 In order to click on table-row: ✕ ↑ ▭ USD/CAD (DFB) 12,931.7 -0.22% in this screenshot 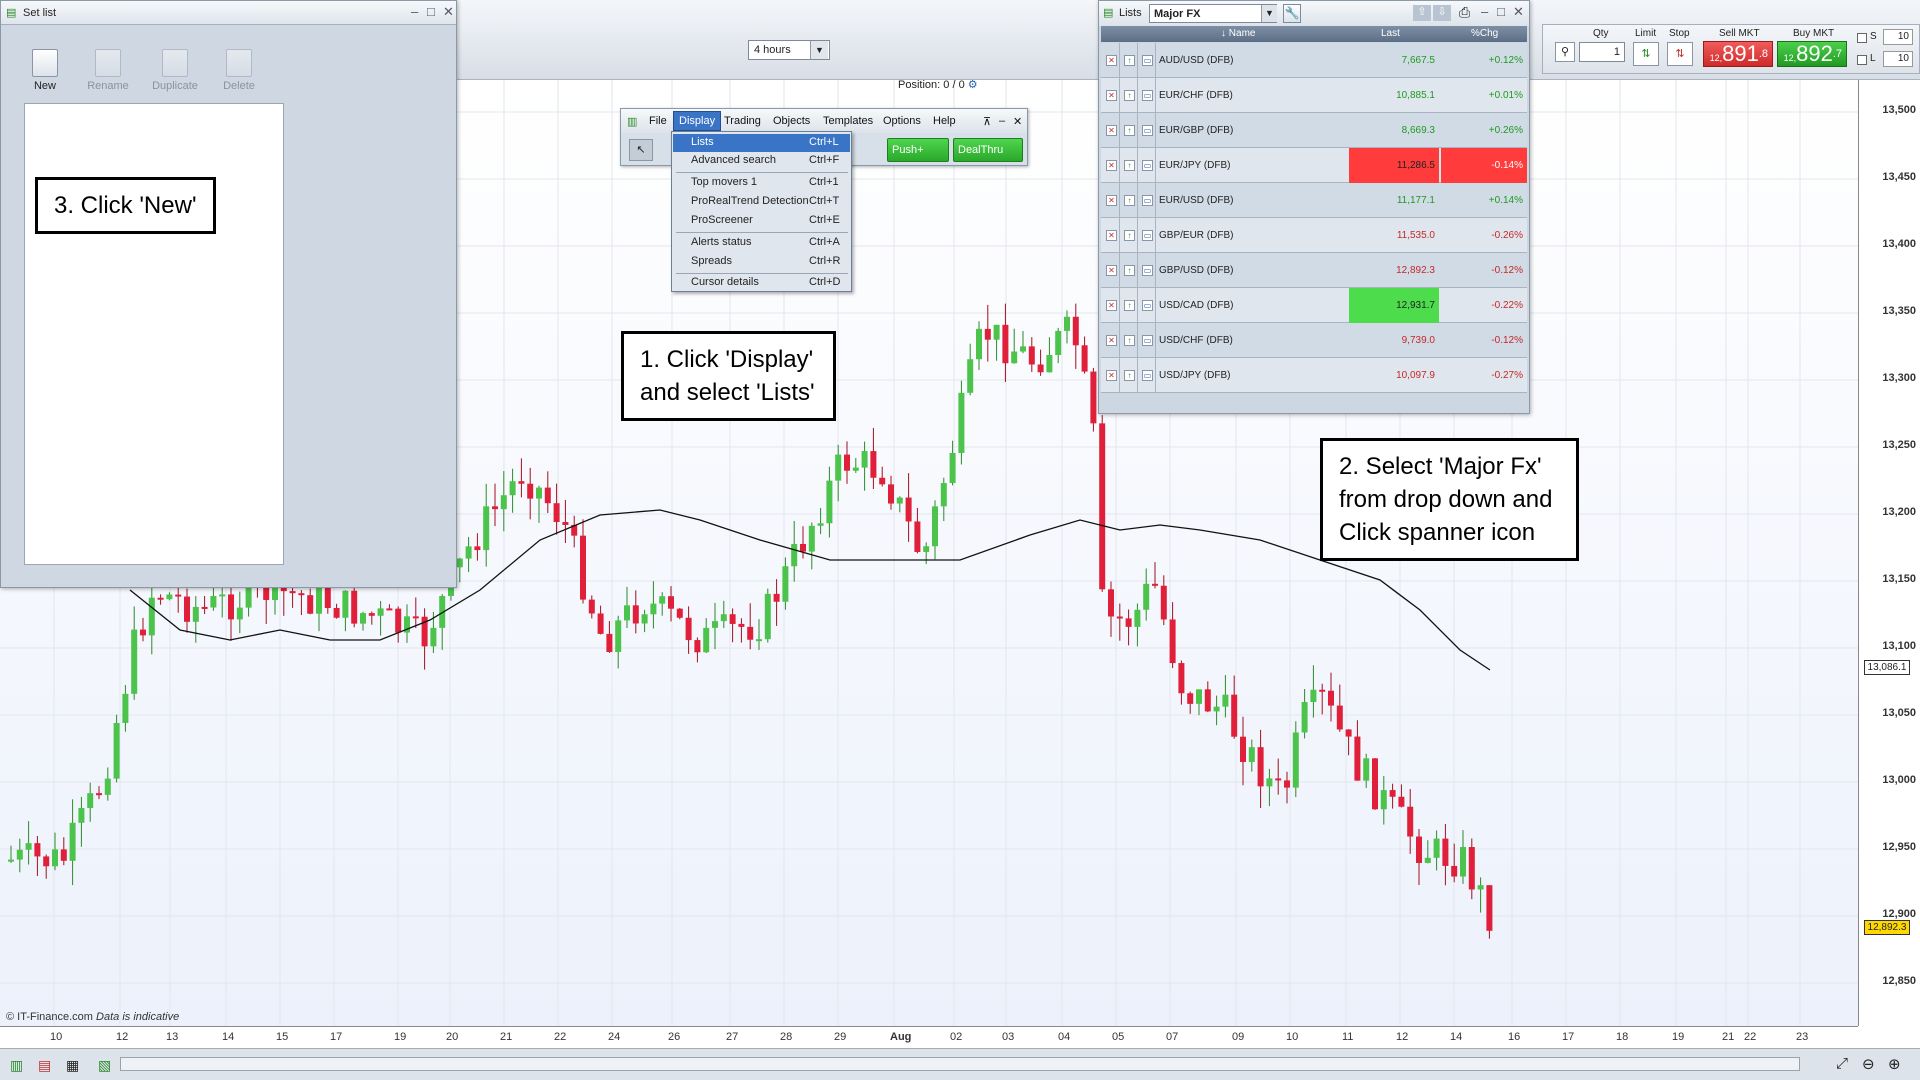, I will do `click(1314, 305)`.